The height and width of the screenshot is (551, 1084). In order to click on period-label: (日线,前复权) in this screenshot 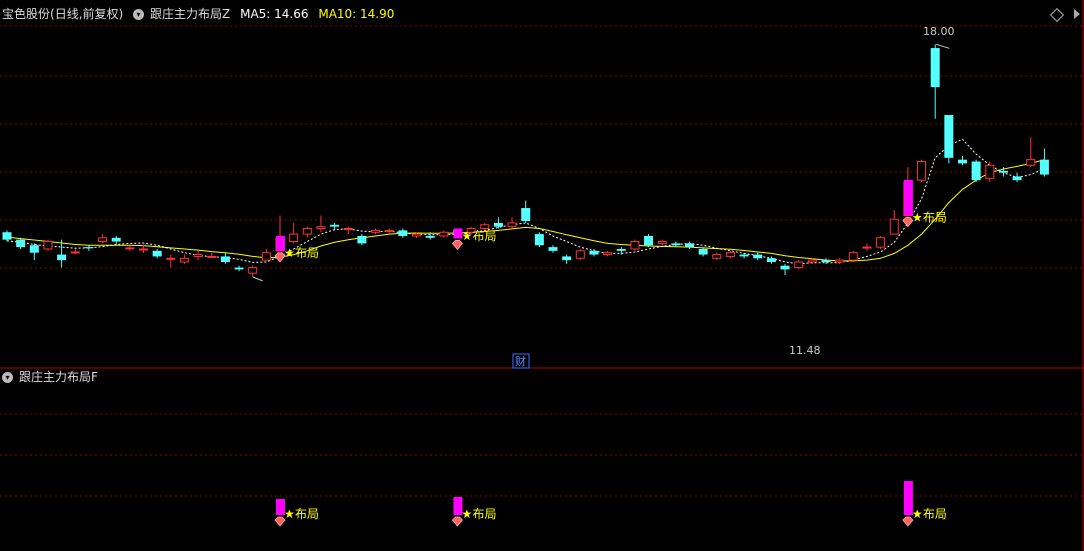, I will do `click(86, 14)`.